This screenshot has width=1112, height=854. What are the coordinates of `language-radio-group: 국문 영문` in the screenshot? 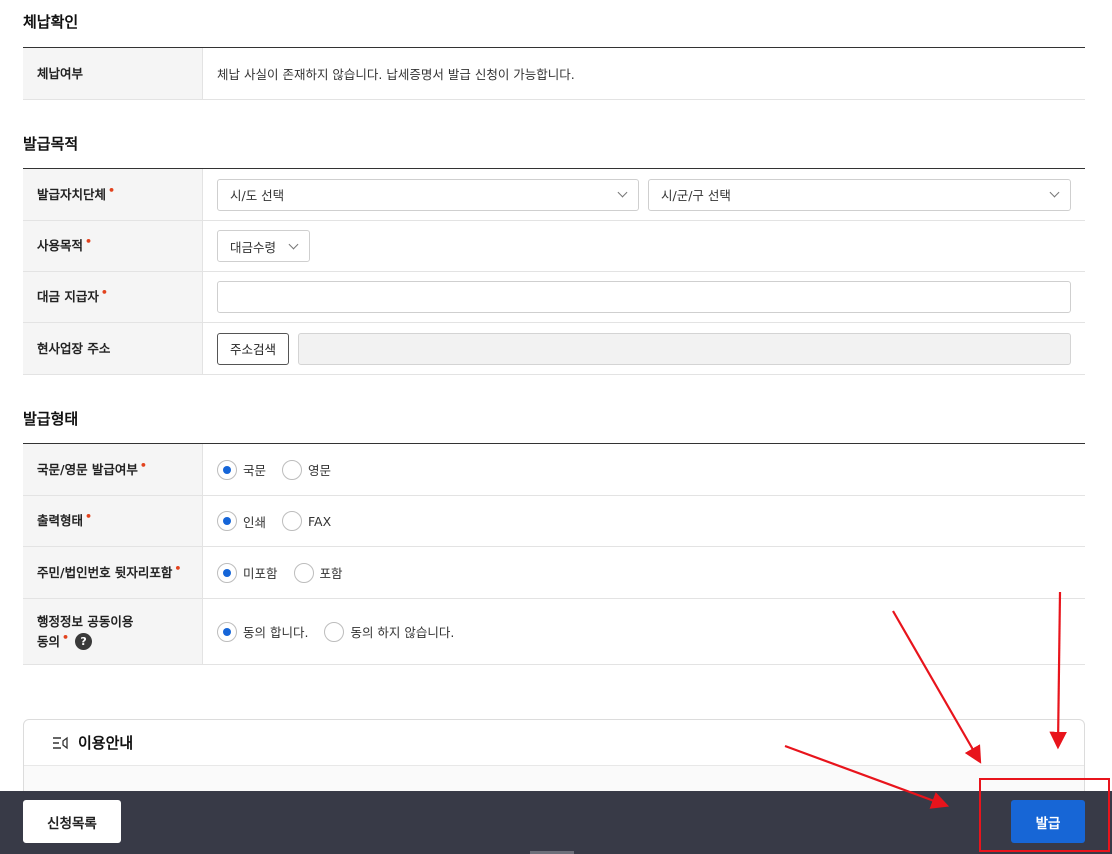 It's located at (644, 469).